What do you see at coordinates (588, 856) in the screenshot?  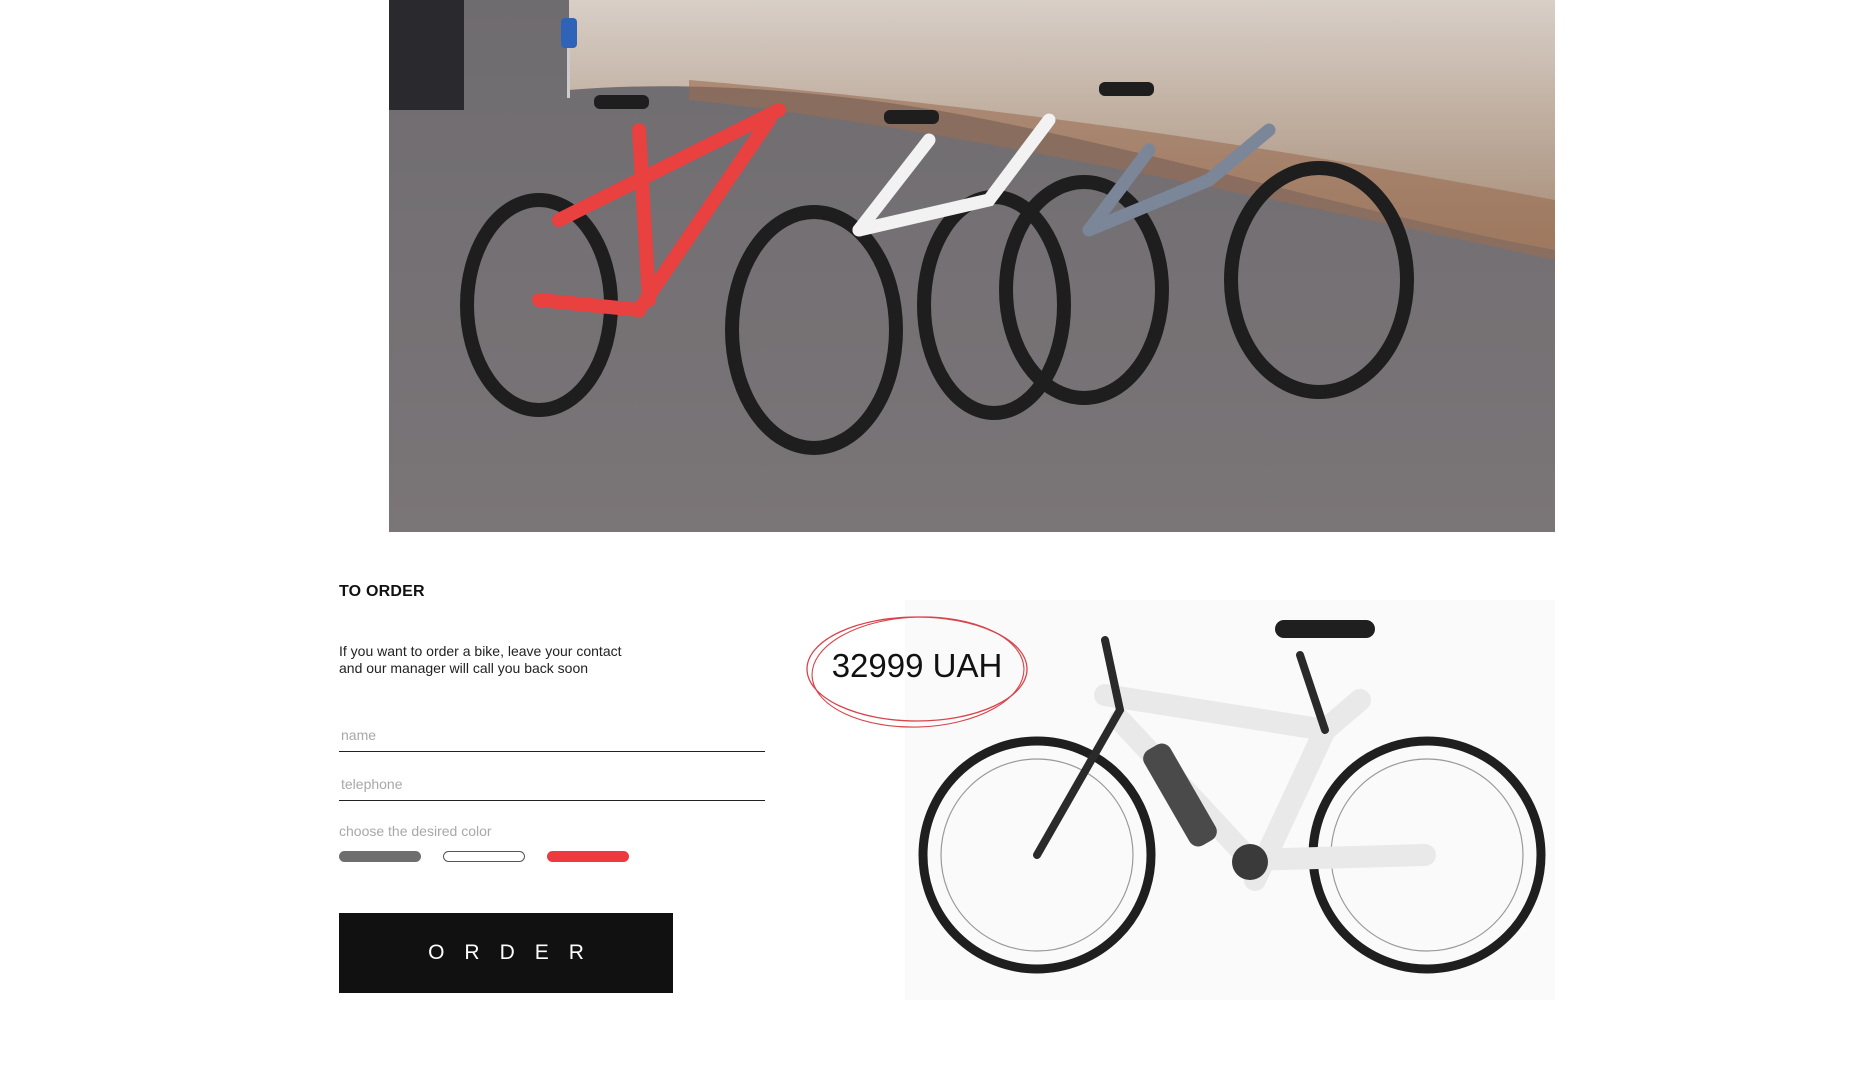 I see `color-swatch-red` at bounding box center [588, 856].